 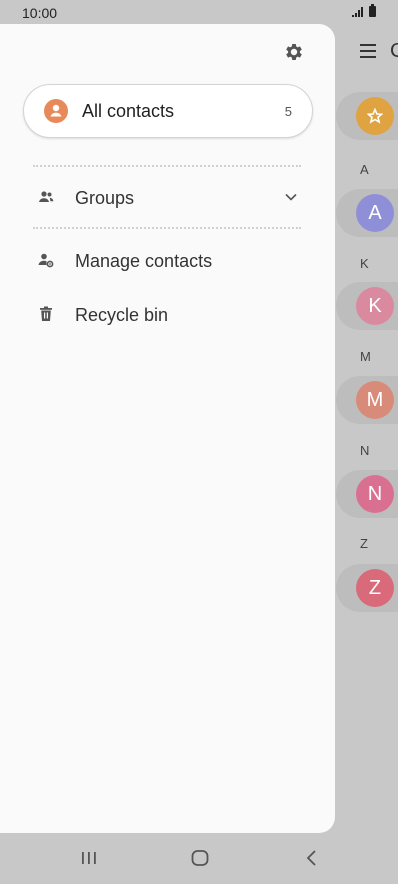 What do you see at coordinates (167, 198) in the screenshot?
I see `groups-item: Groups` at bounding box center [167, 198].